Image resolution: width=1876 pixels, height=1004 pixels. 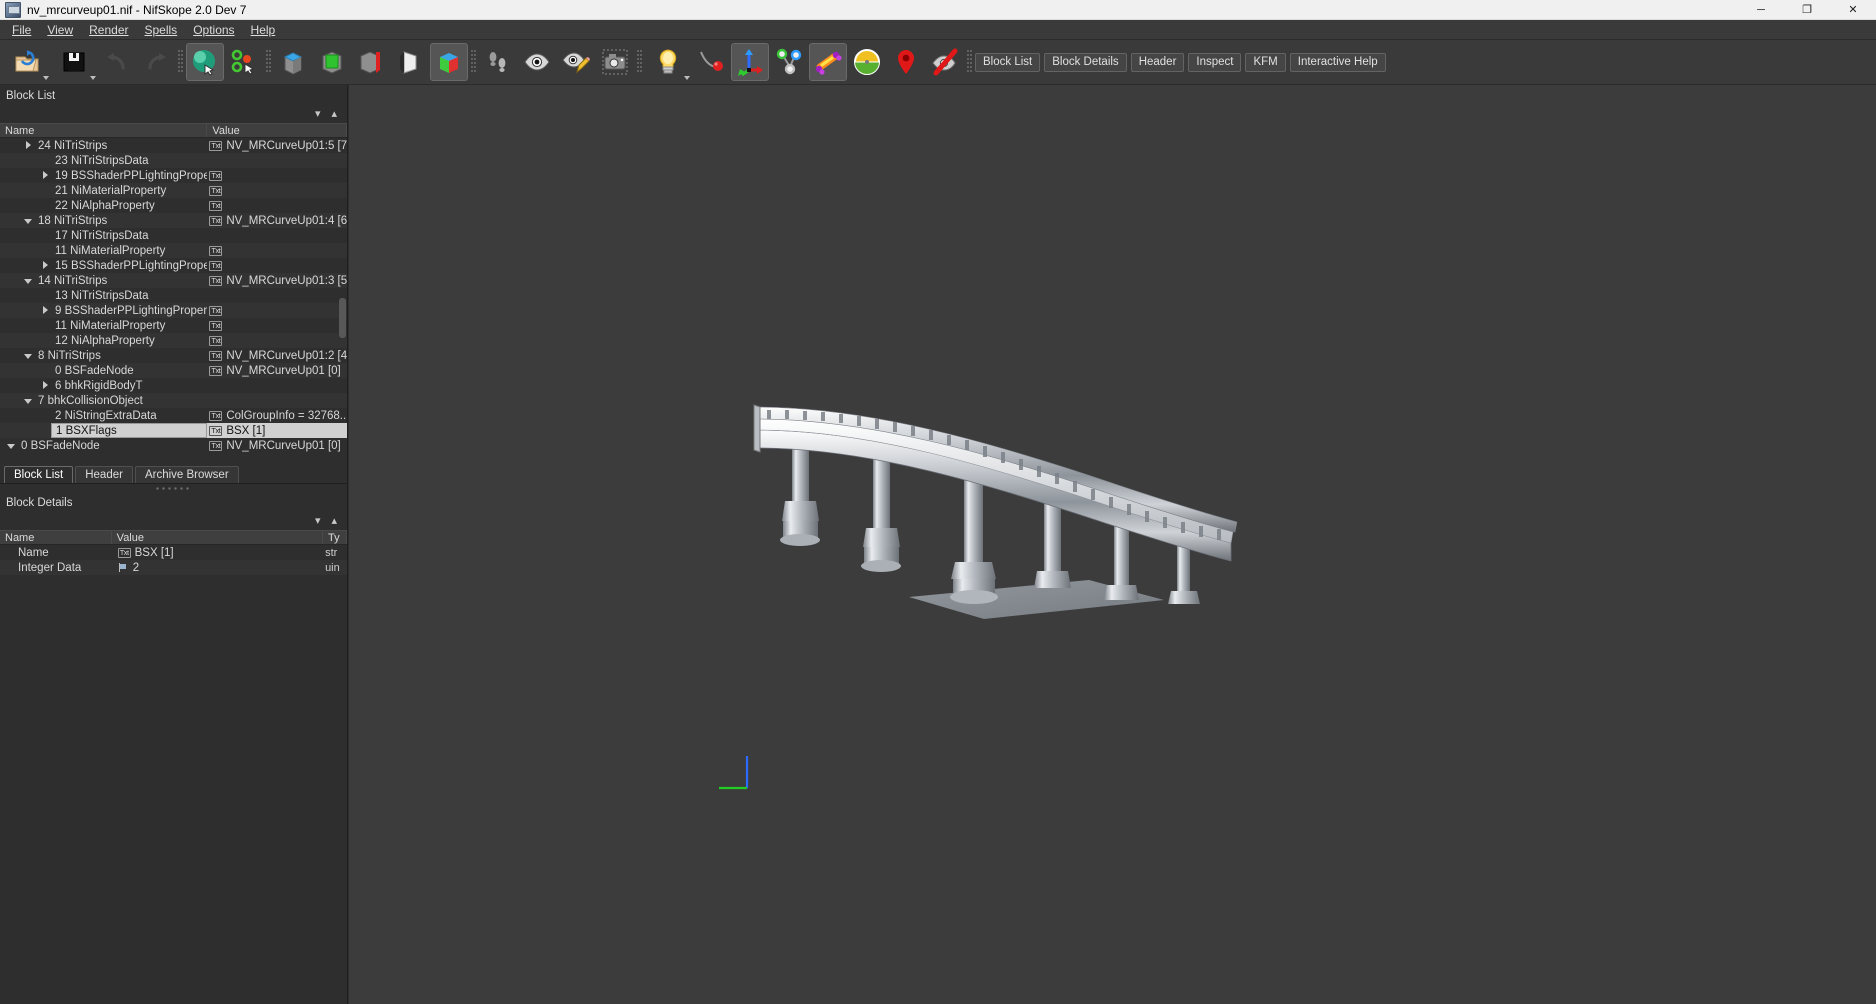 I want to click on open-file-menu-arrow, so click(x=46, y=78).